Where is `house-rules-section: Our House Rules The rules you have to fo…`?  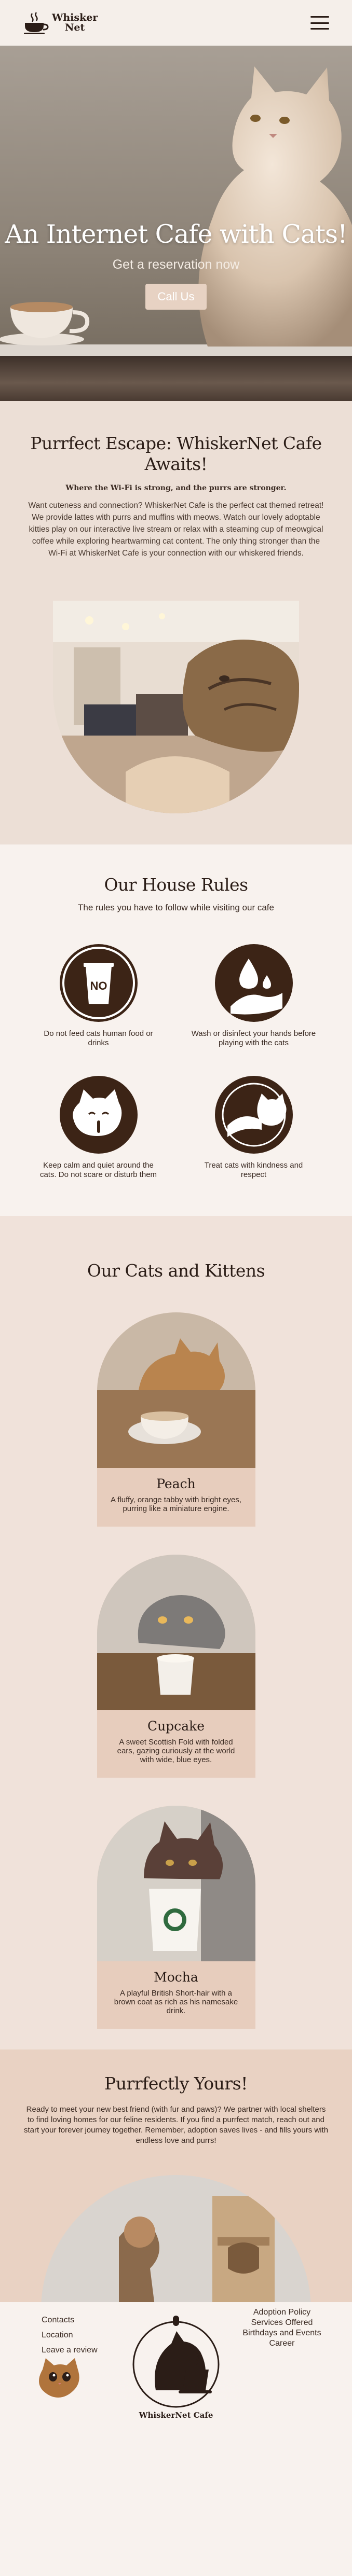 house-rules-section: Our House Rules The rules you have to fo… is located at coordinates (176, 1030).